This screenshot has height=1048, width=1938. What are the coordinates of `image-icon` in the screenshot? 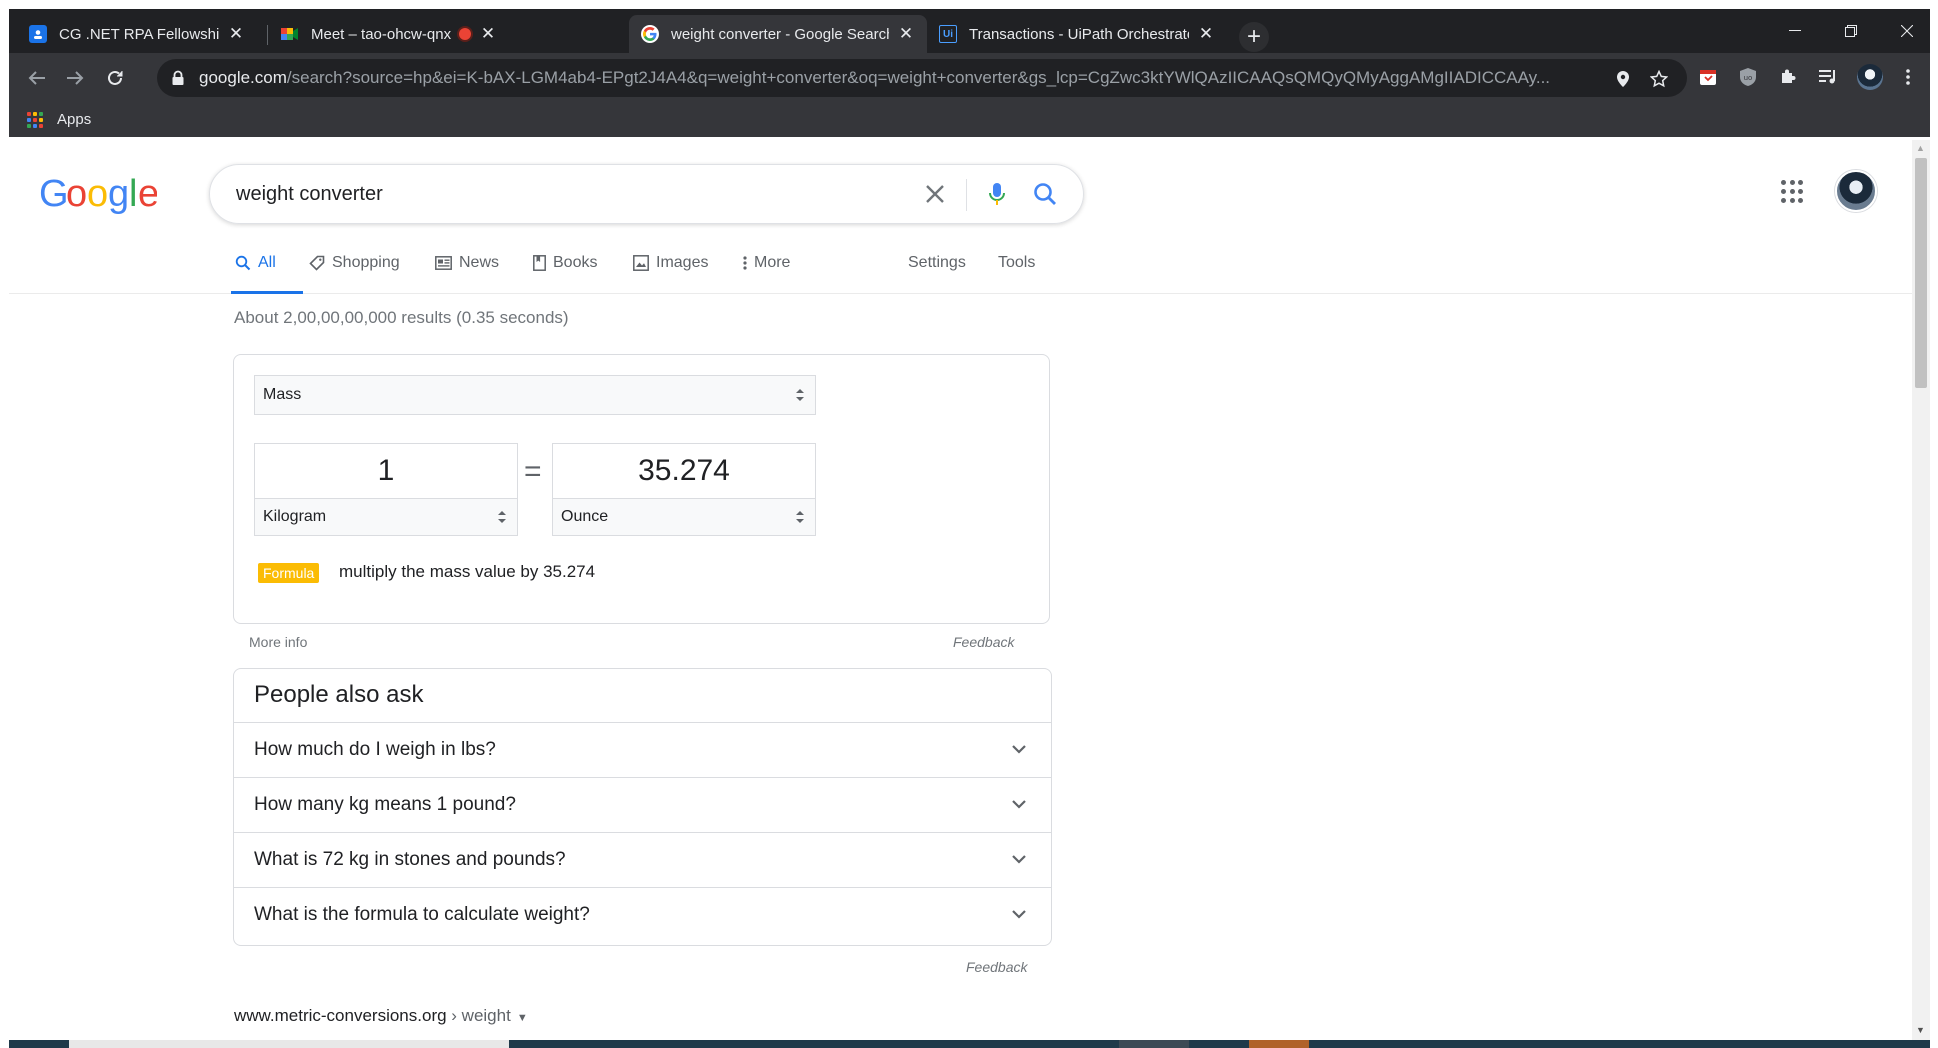 It's located at (641, 263).